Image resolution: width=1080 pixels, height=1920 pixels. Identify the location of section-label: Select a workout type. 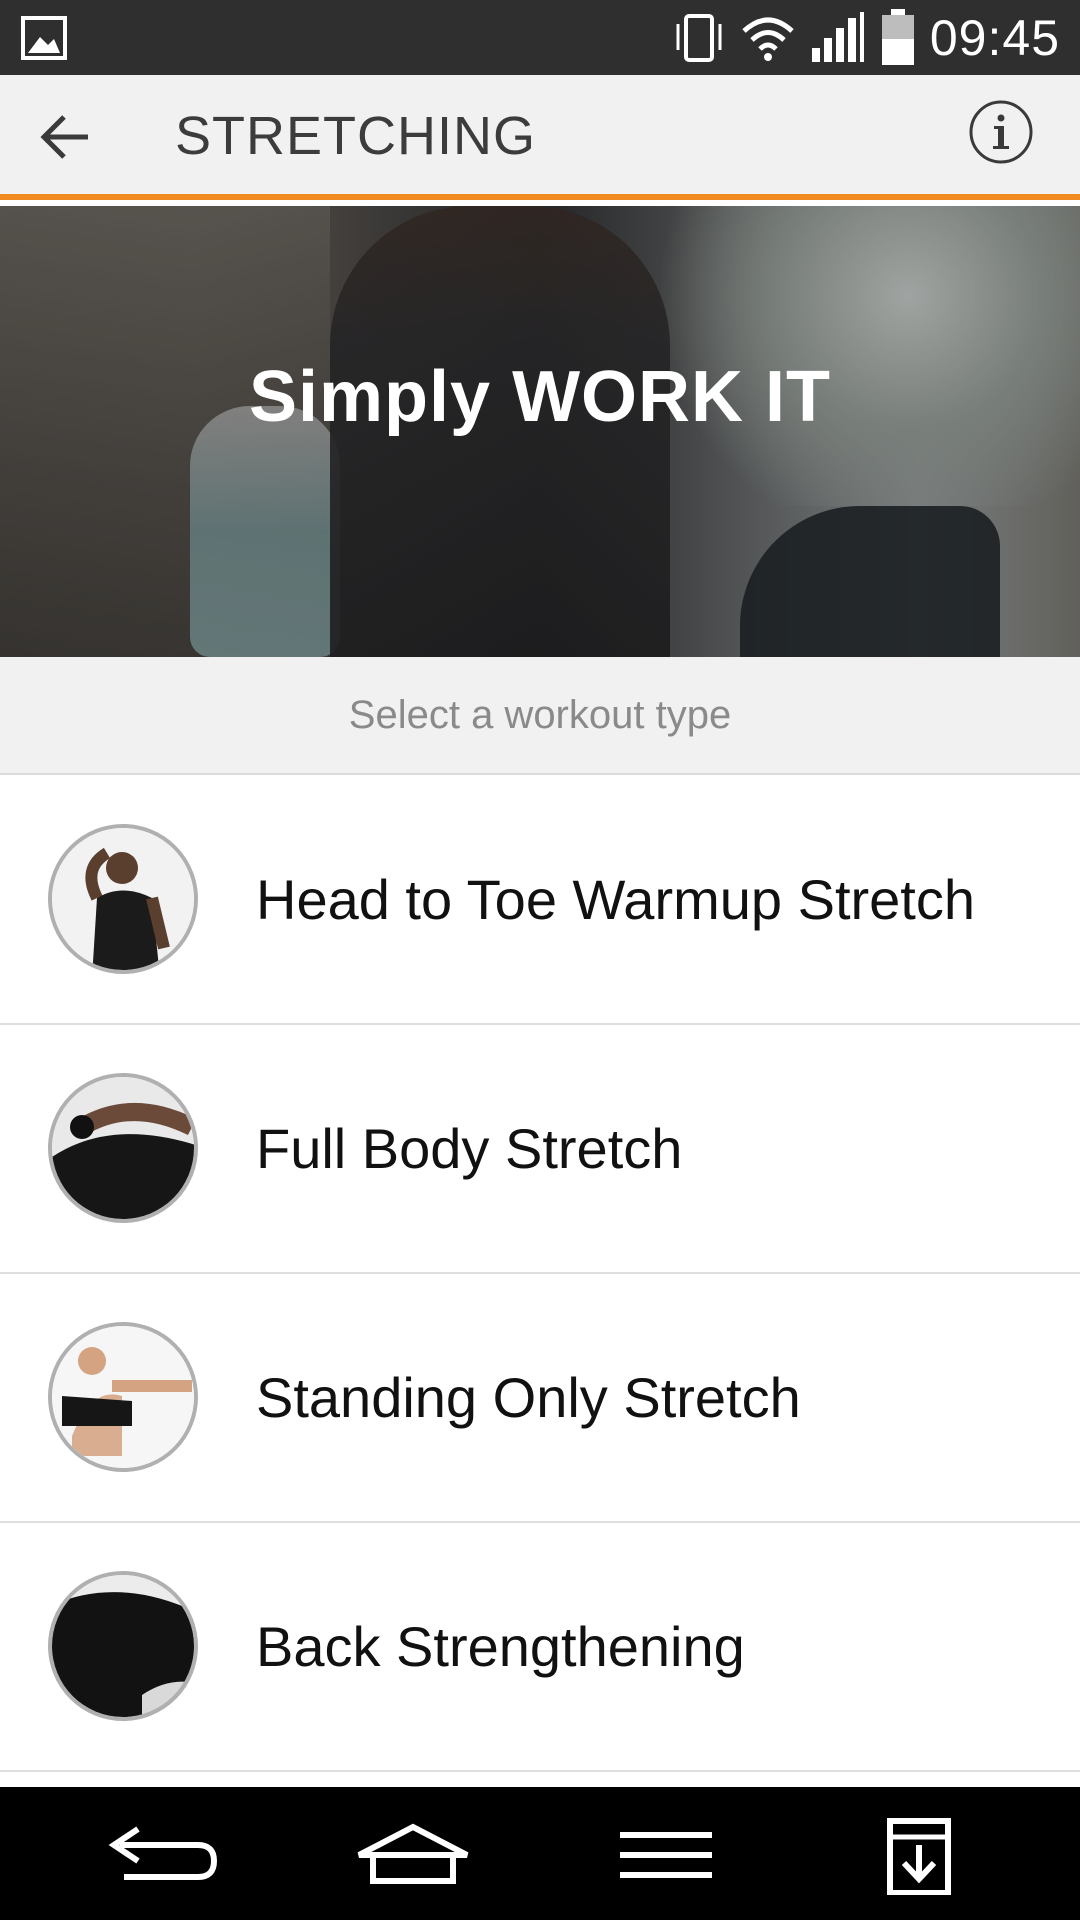
(540, 716).